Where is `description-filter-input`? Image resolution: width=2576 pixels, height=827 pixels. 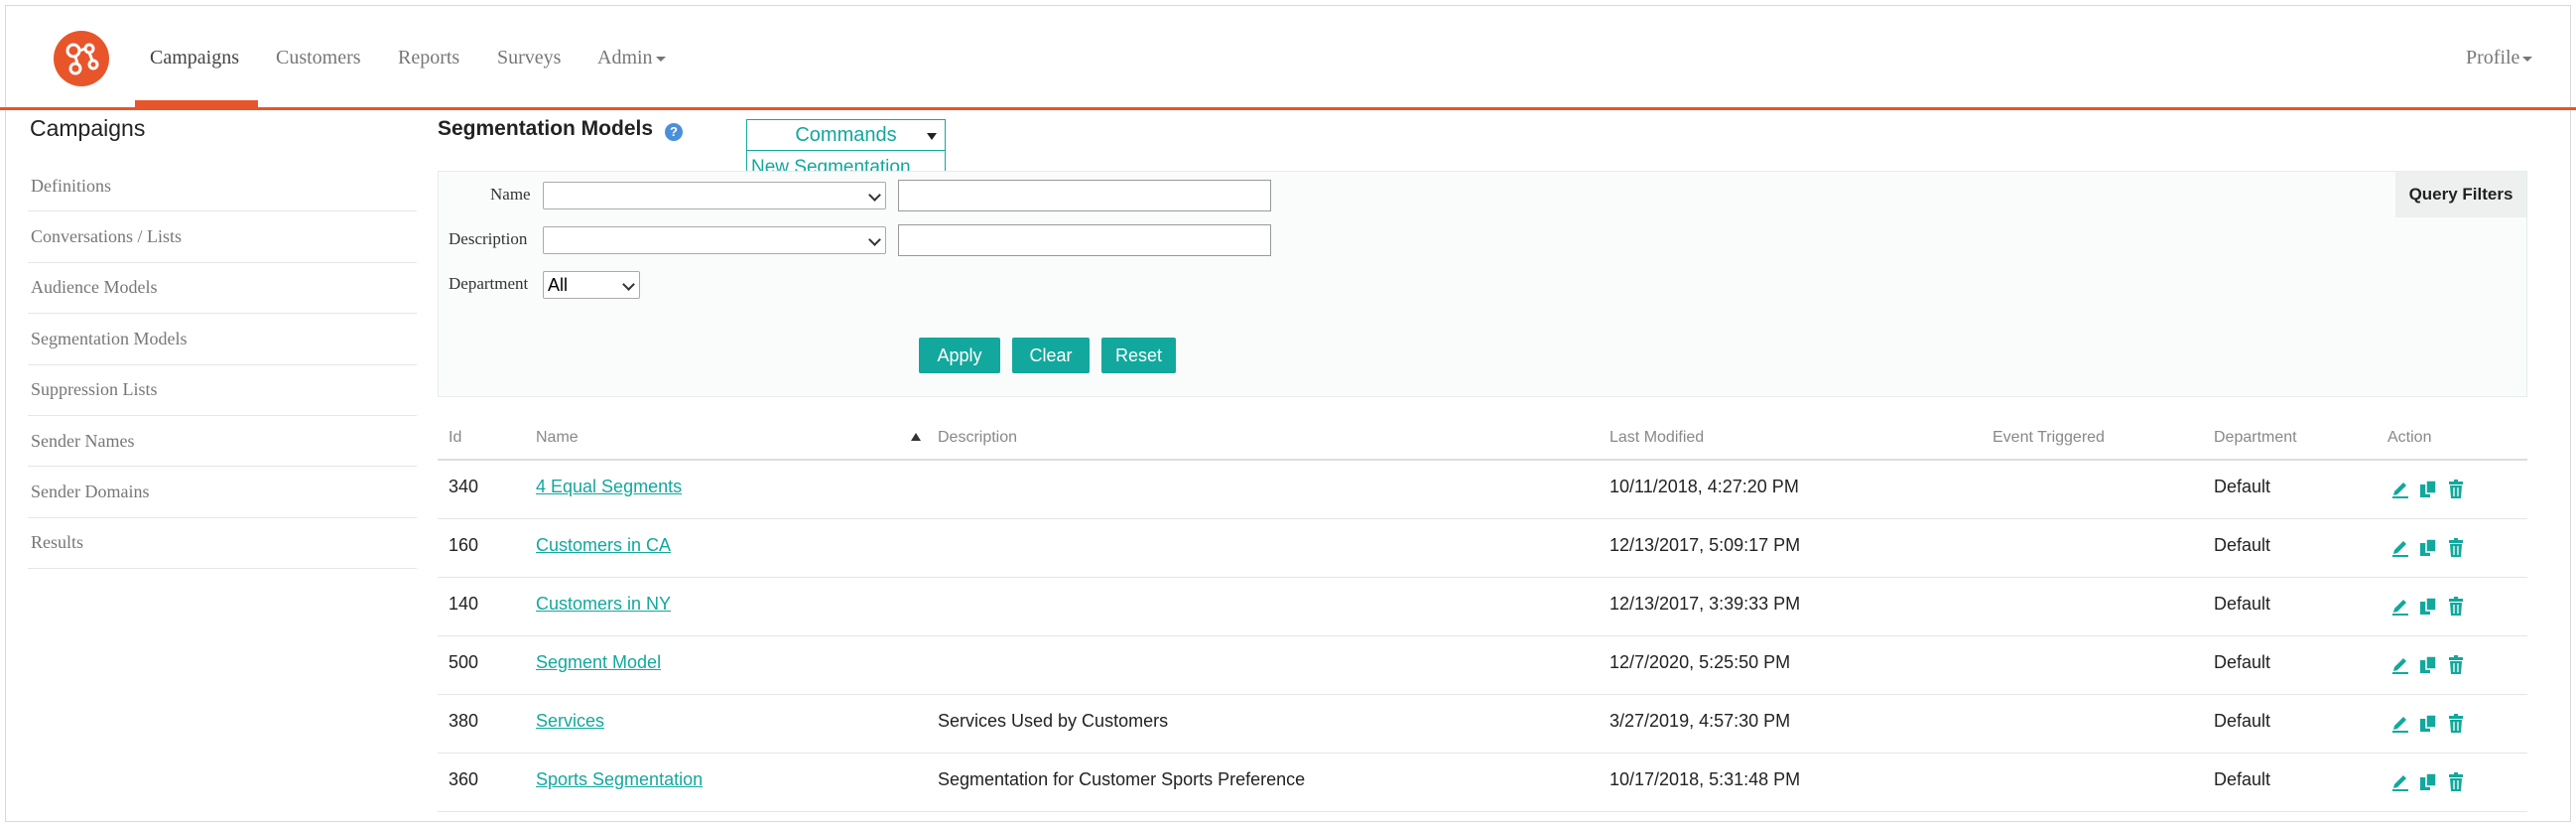
description-filter-input is located at coordinates (1085, 240).